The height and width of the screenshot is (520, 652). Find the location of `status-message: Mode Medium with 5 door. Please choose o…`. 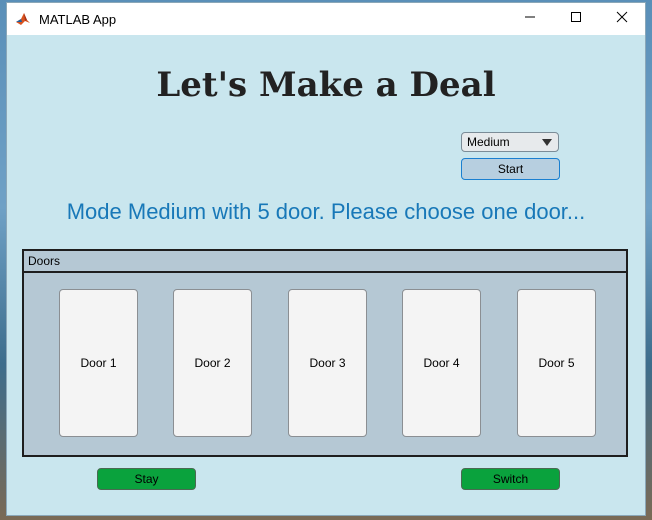

status-message: Mode Medium with 5 door. Please choose o… is located at coordinates (326, 211).